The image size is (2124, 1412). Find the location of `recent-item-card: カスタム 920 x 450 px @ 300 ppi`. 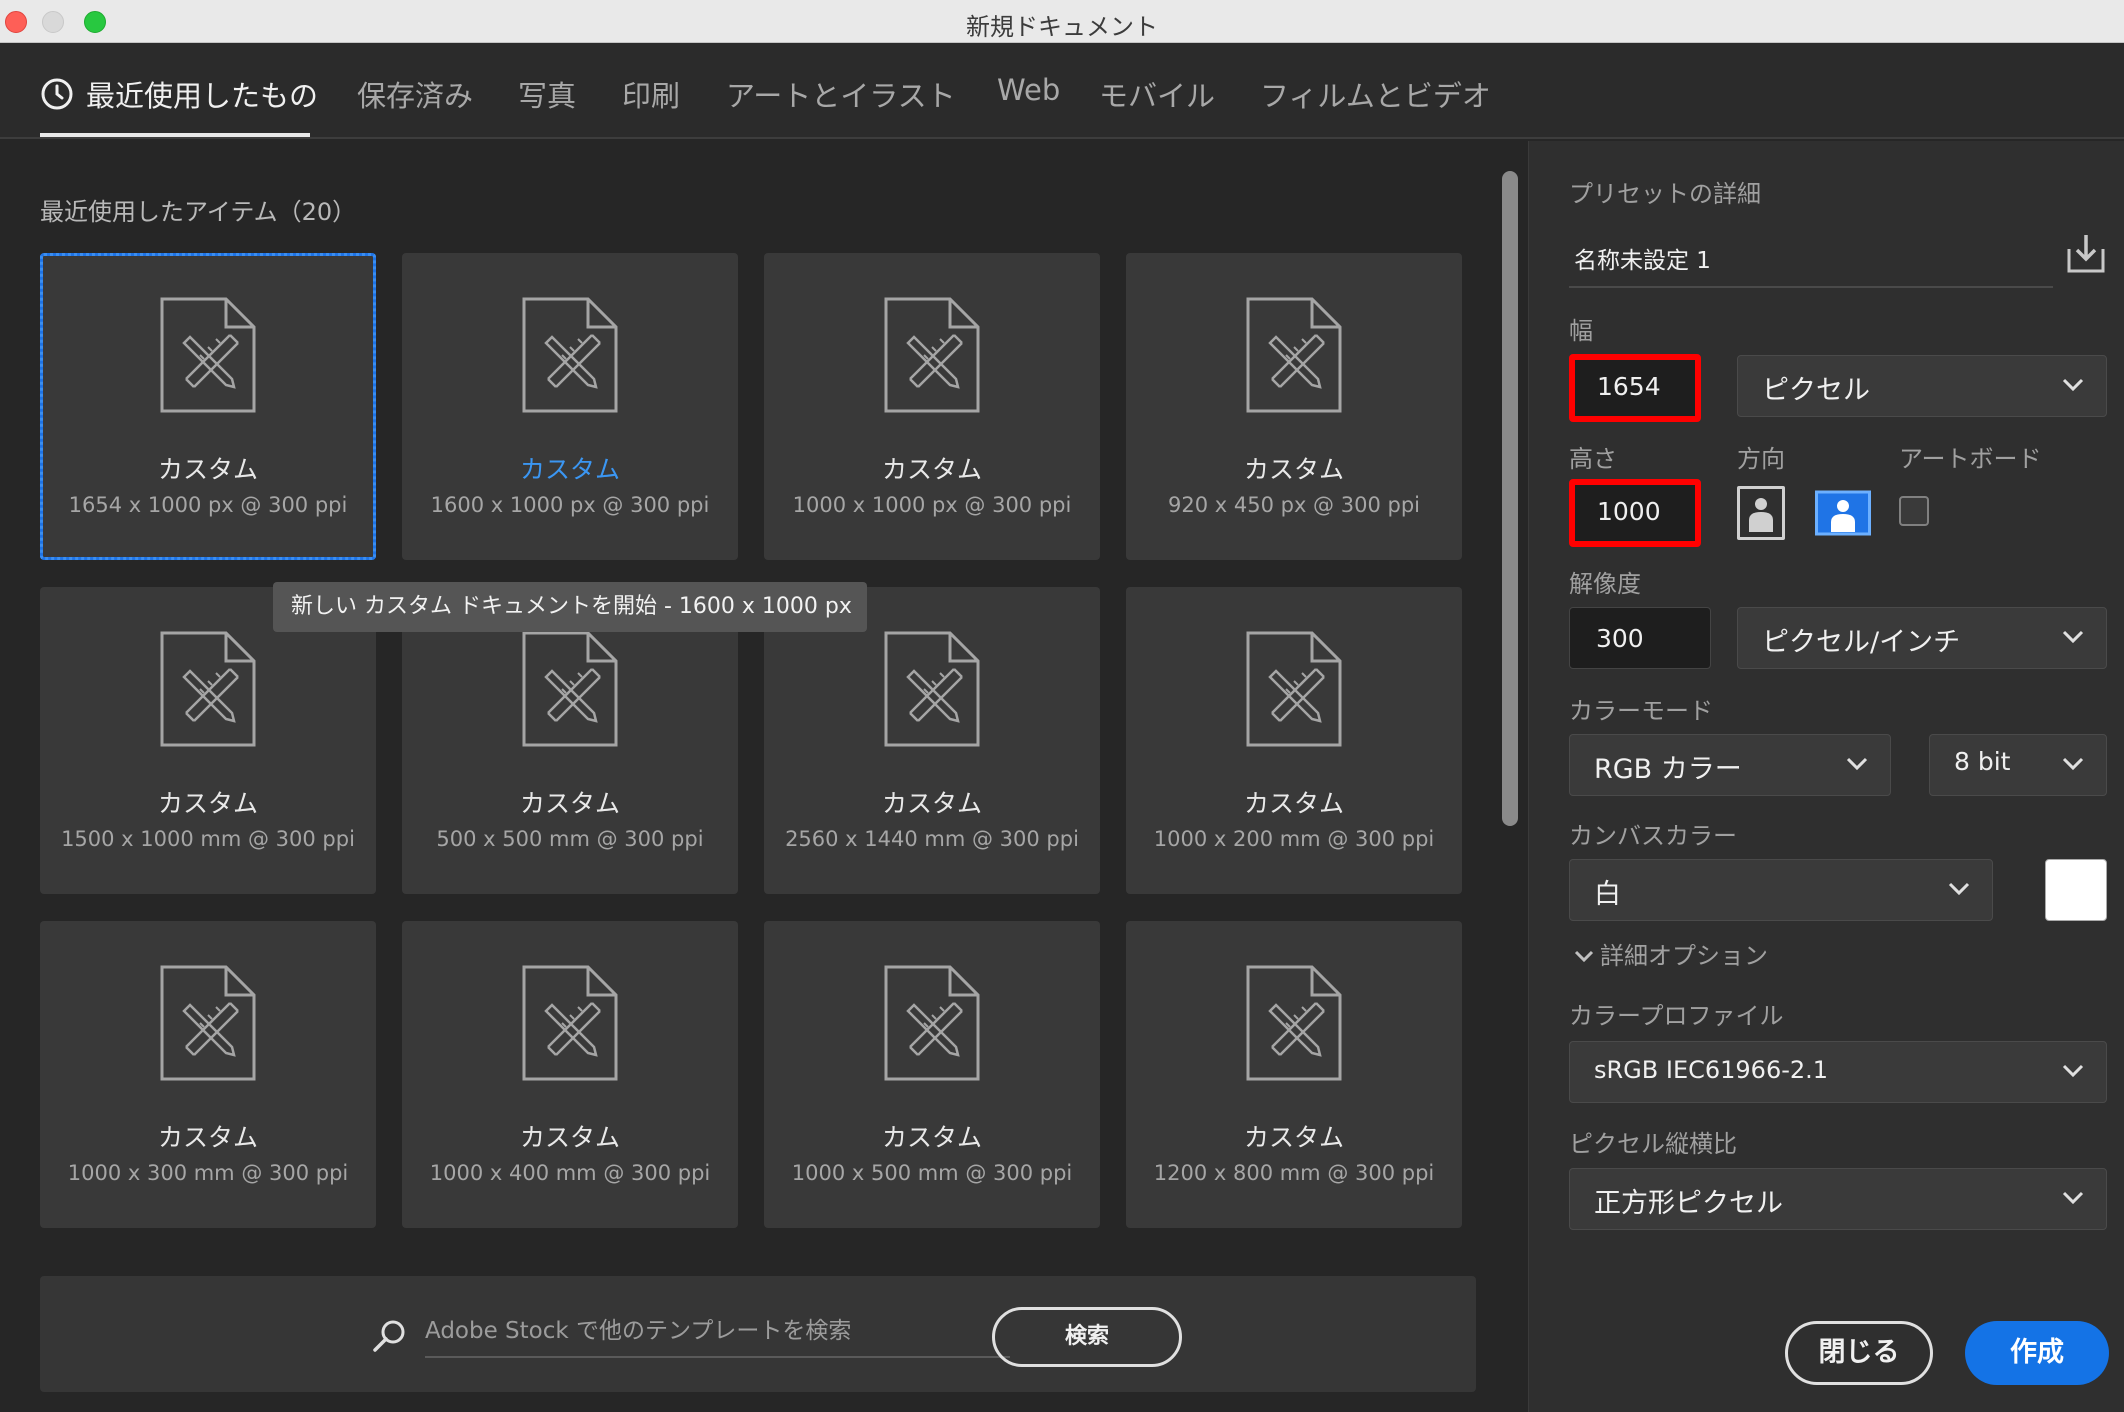

recent-item-card: カスタム 920 x 450 px @ 300 ppi is located at coordinates (1294, 406).